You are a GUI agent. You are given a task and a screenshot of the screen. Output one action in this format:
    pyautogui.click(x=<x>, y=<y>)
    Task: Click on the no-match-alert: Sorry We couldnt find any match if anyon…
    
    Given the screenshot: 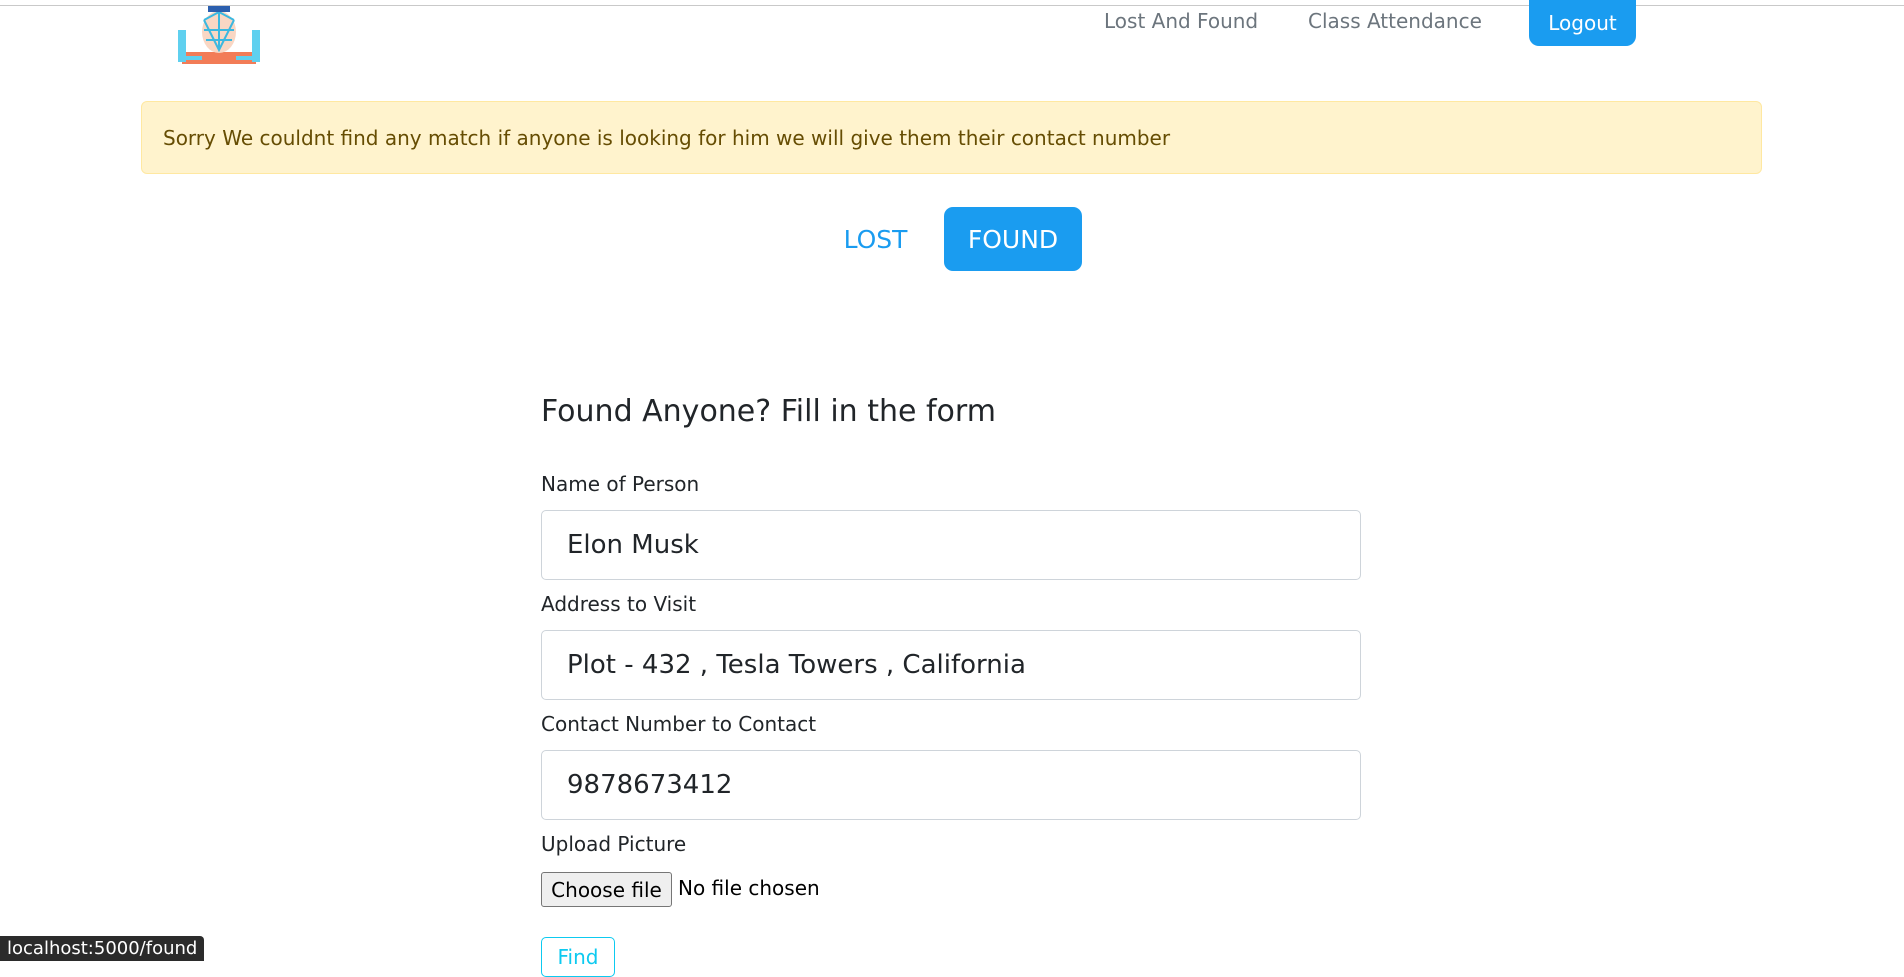 What is the action you would take?
    pyautogui.click(x=951, y=137)
    